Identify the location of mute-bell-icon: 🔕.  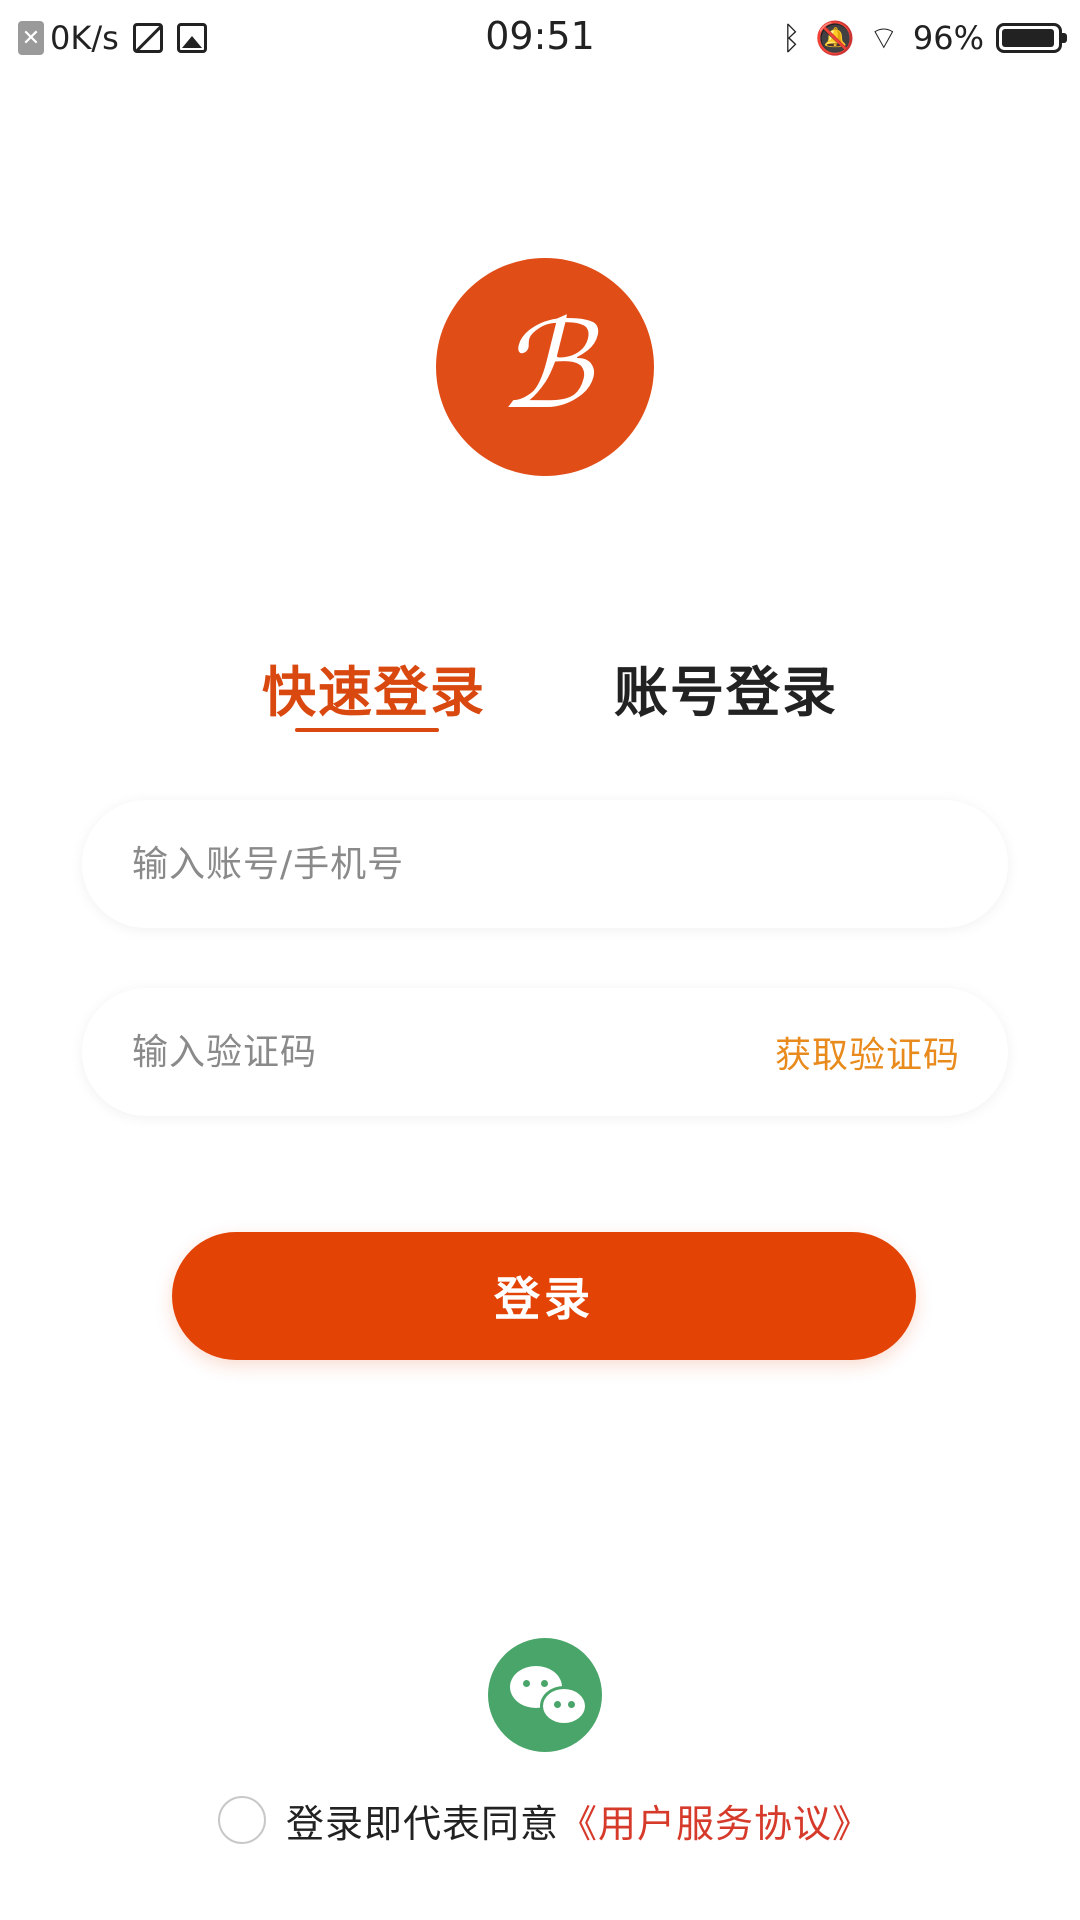
(834, 38).